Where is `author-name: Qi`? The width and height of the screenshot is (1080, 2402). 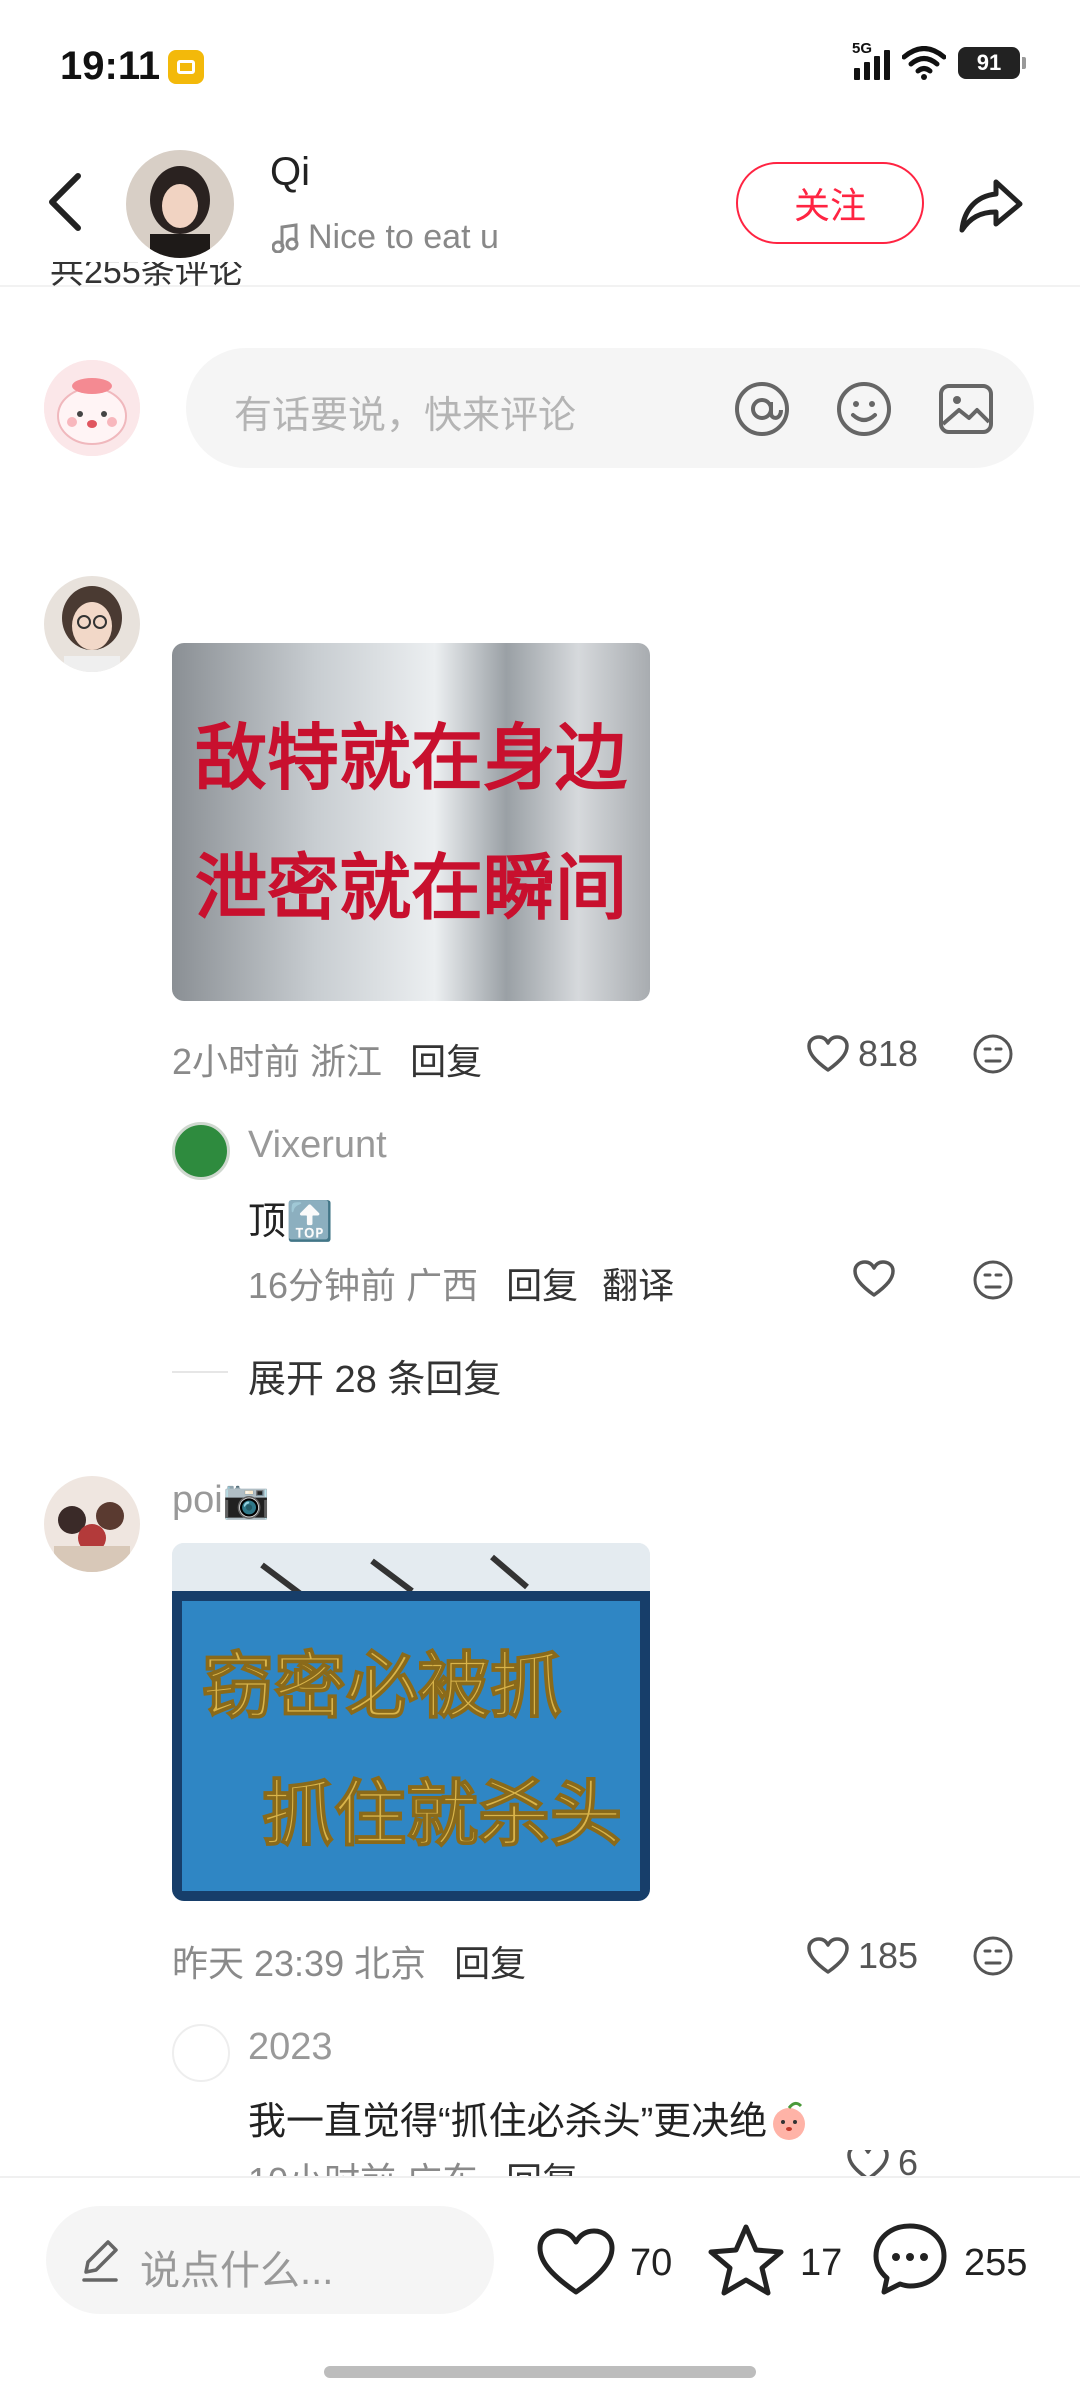 author-name: Qi is located at coordinates (290, 172).